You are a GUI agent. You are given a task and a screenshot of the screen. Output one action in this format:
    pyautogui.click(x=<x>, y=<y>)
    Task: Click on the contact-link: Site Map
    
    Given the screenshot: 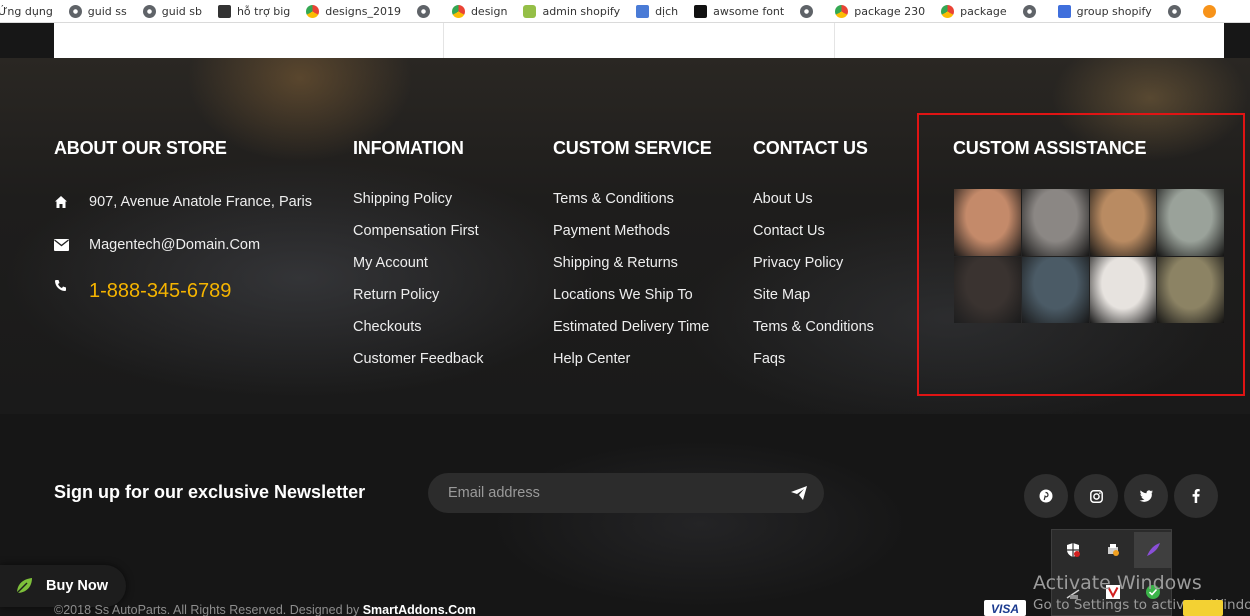 What is the action you would take?
    pyautogui.click(x=813, y=301)
    